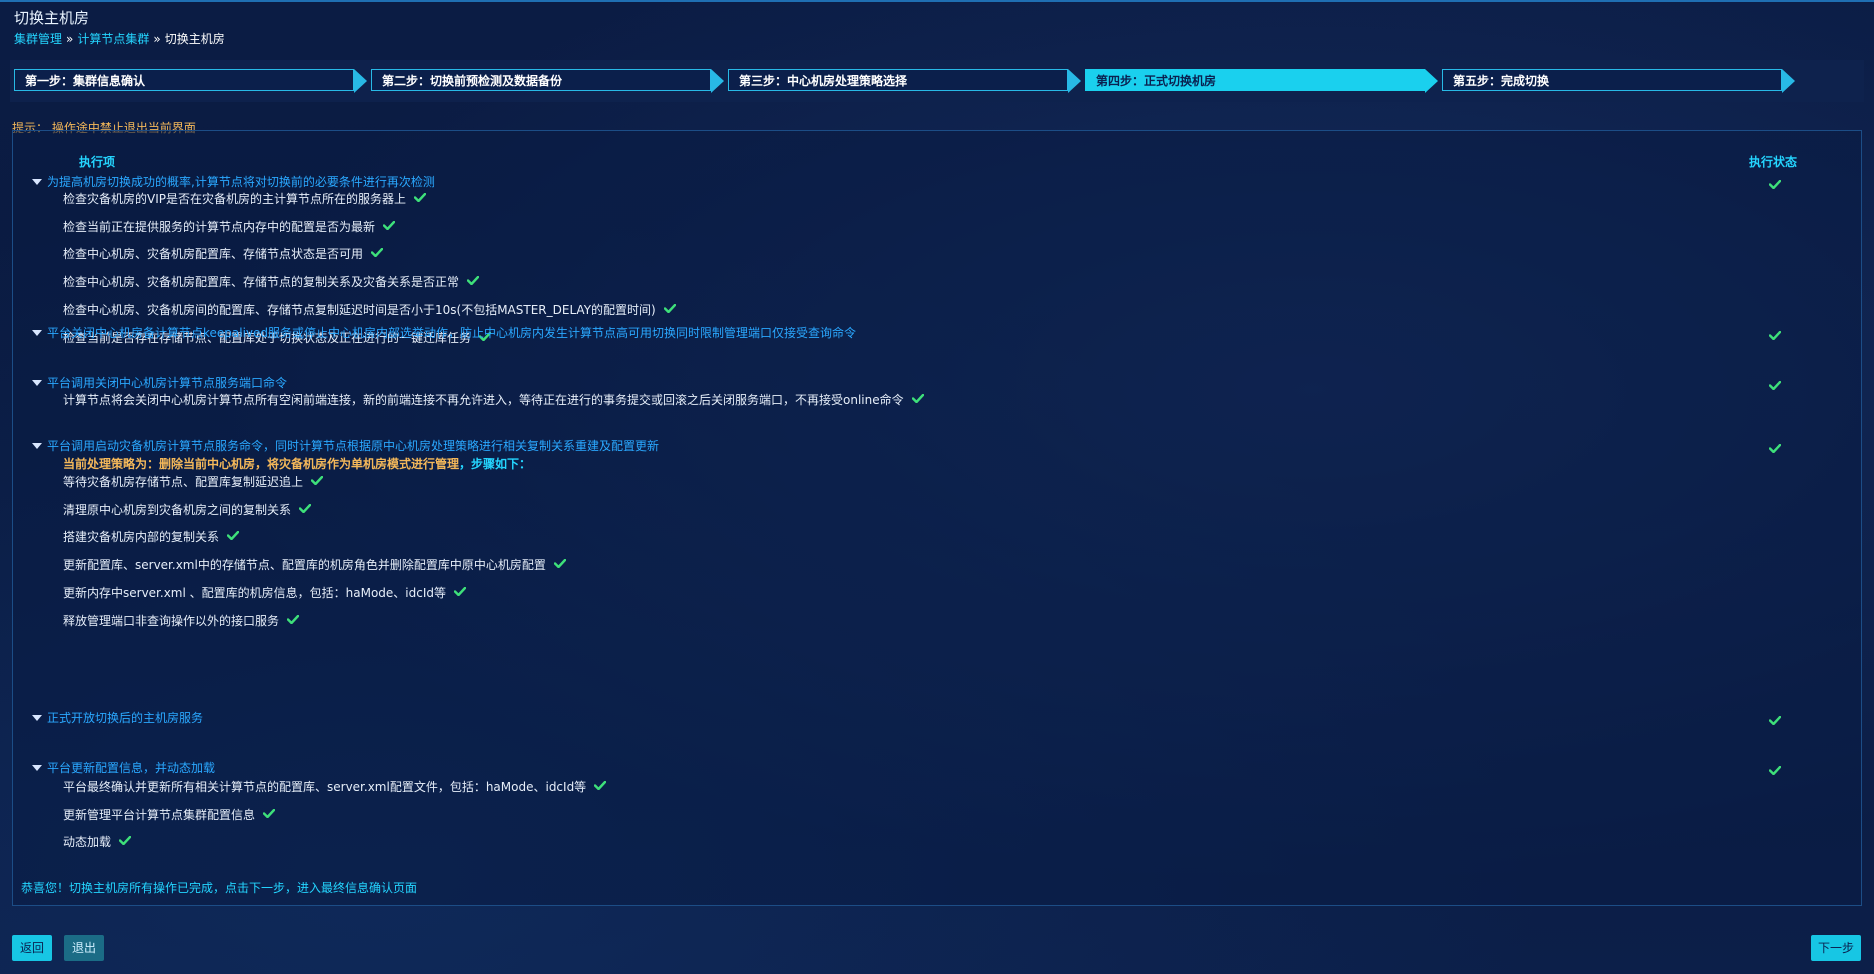 The image size is (1874, 974). I want to click on execution-item-label: 更新管理平台计算节点集群配置信息, so click(159, 815).